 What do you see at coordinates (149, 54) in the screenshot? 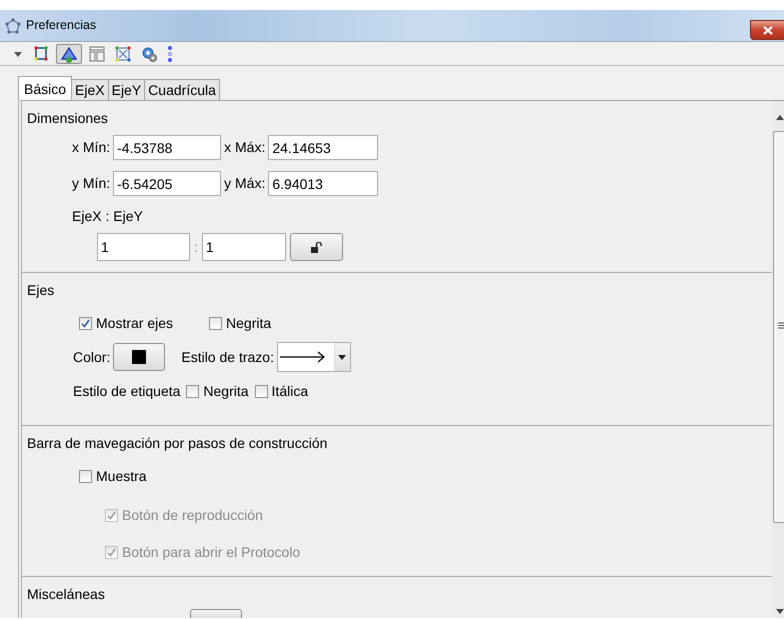
I see `settings-icon` at bounding box center [149, 54].